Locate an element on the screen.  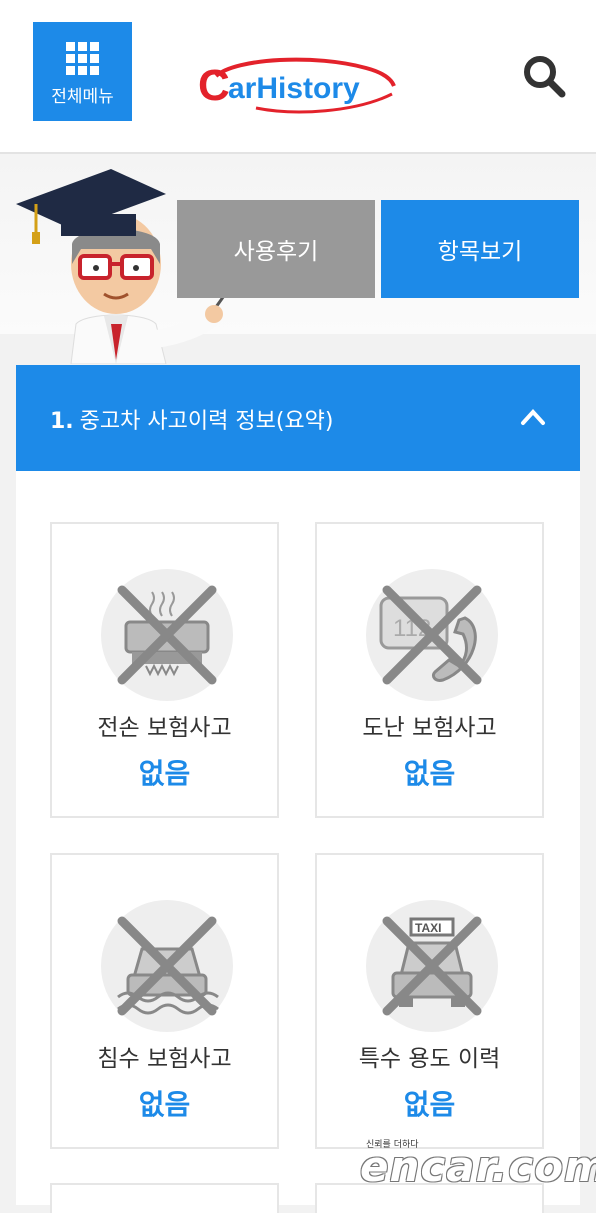
view-items-button: 항목보기 is located at coordinates (480, 249).